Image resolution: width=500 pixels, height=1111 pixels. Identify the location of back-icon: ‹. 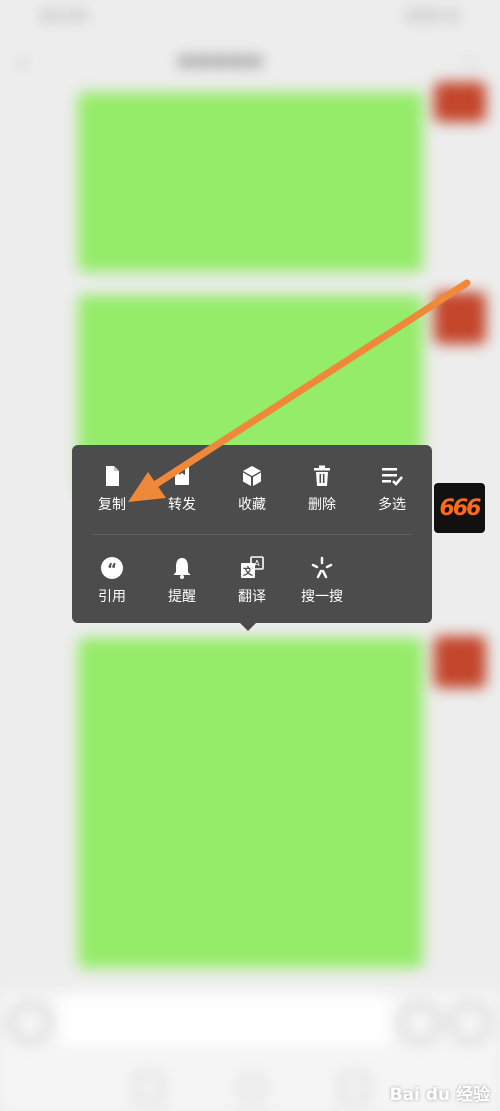
(22, 62).